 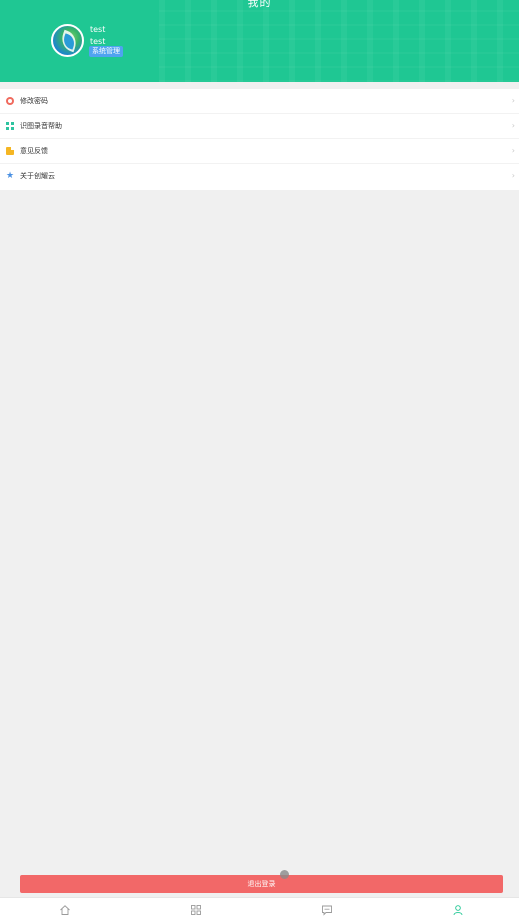 I want to click on apps-icon, so click(x=196, y=910).